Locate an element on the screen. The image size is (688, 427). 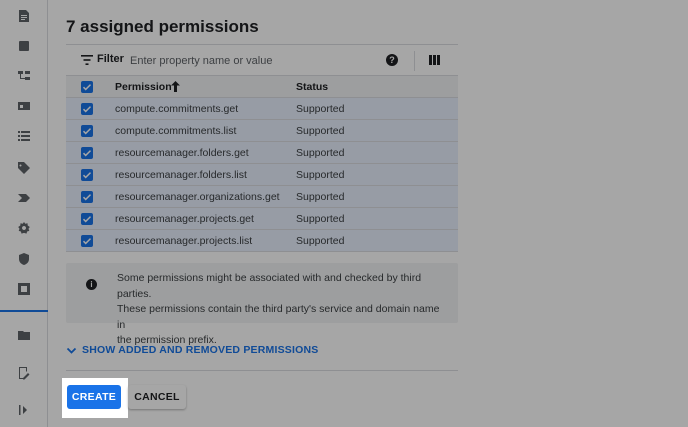
show-added-removed-permissions-toggle: SHOW ADDED AND REMOVED PERMISSIONS is located at coordinates (192, 350).